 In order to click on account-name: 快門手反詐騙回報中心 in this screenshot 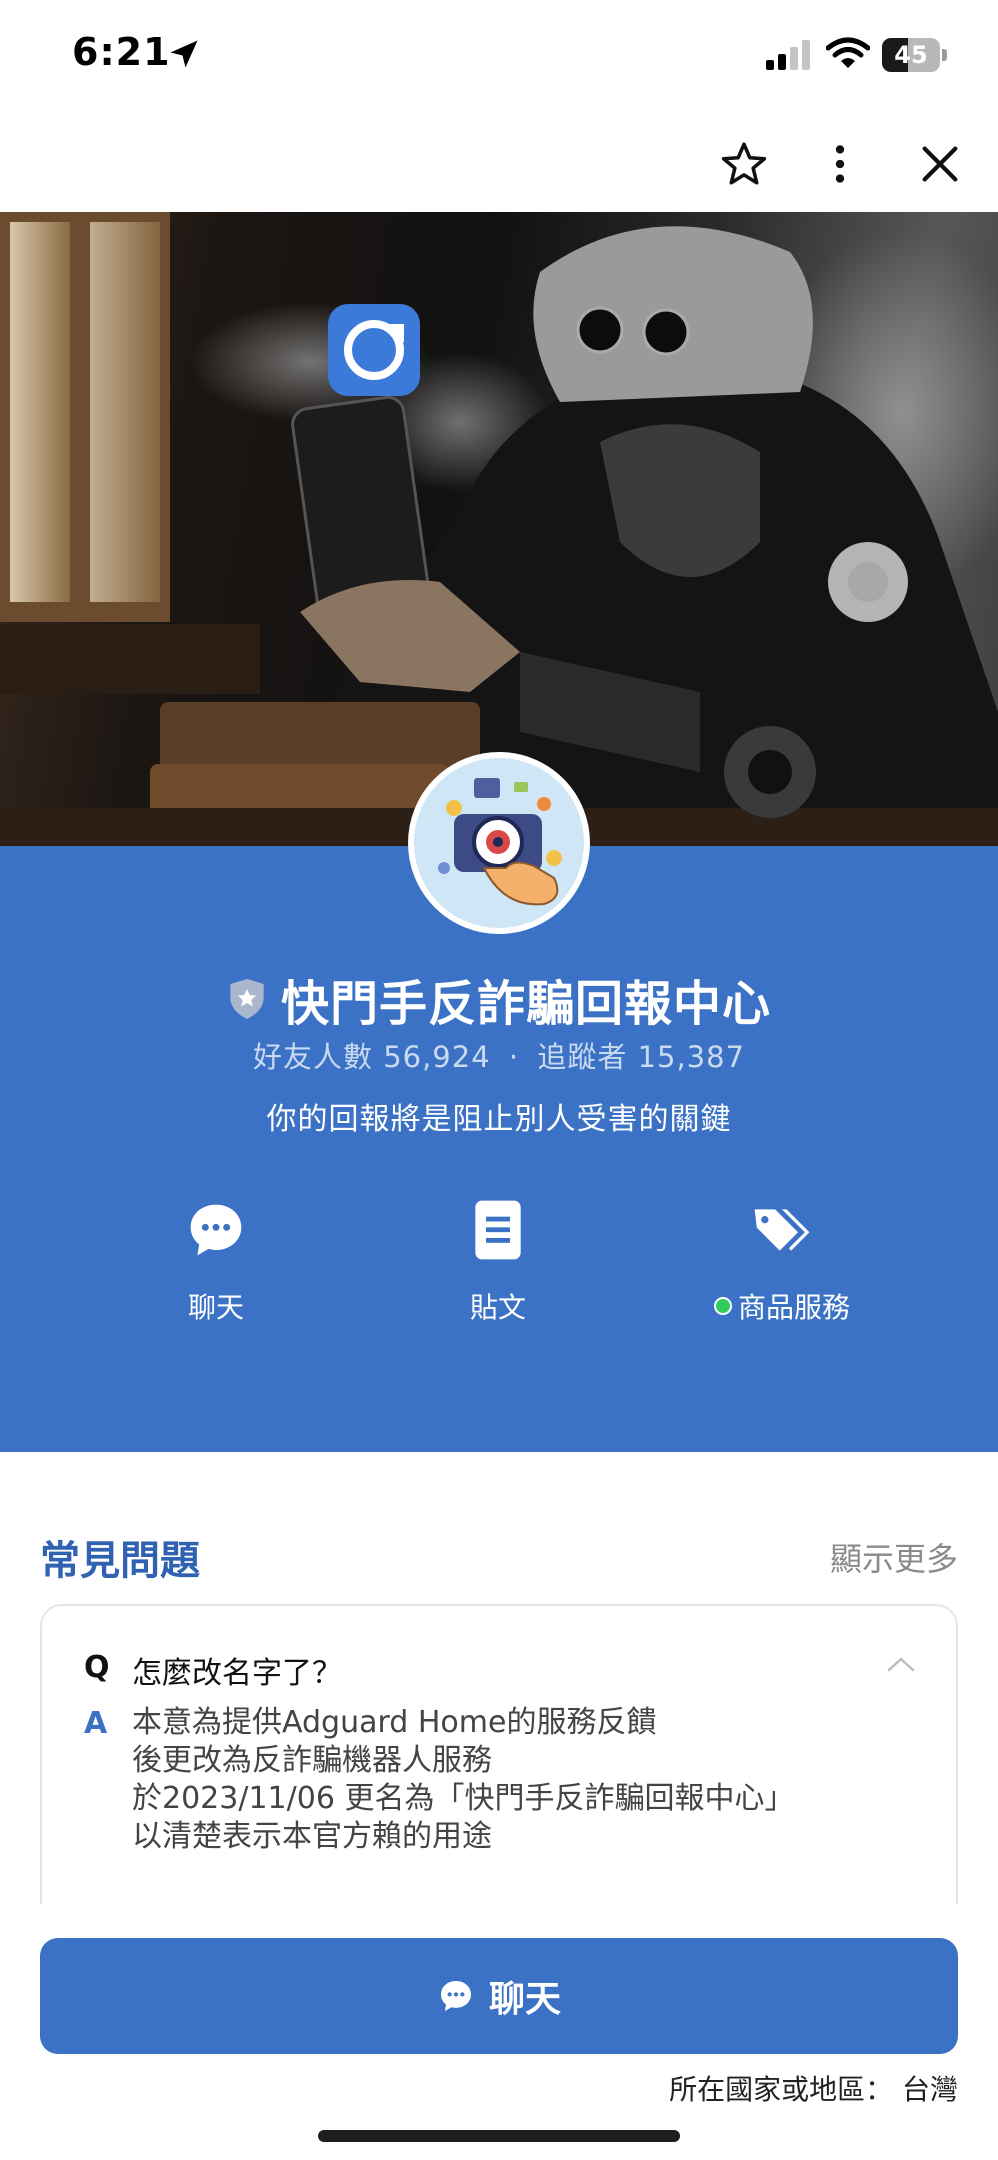, I will do `click(525, 1004)`.